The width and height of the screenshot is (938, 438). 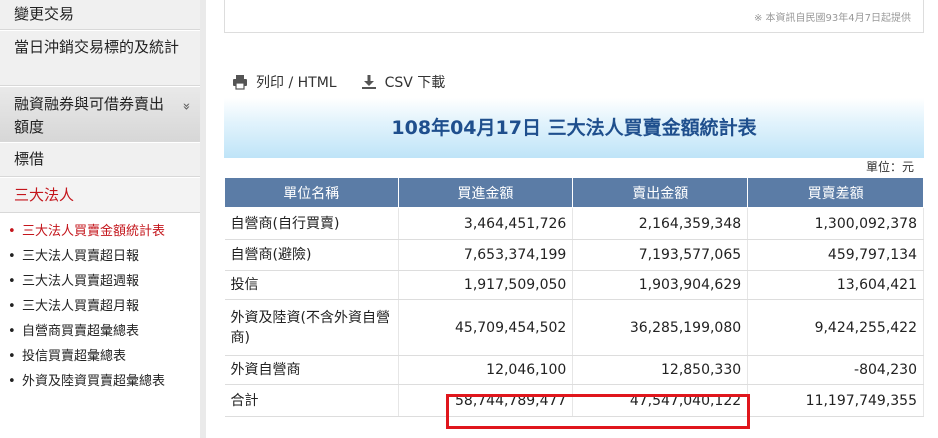 I want to click on download-icon, so click(x=368, y=82).